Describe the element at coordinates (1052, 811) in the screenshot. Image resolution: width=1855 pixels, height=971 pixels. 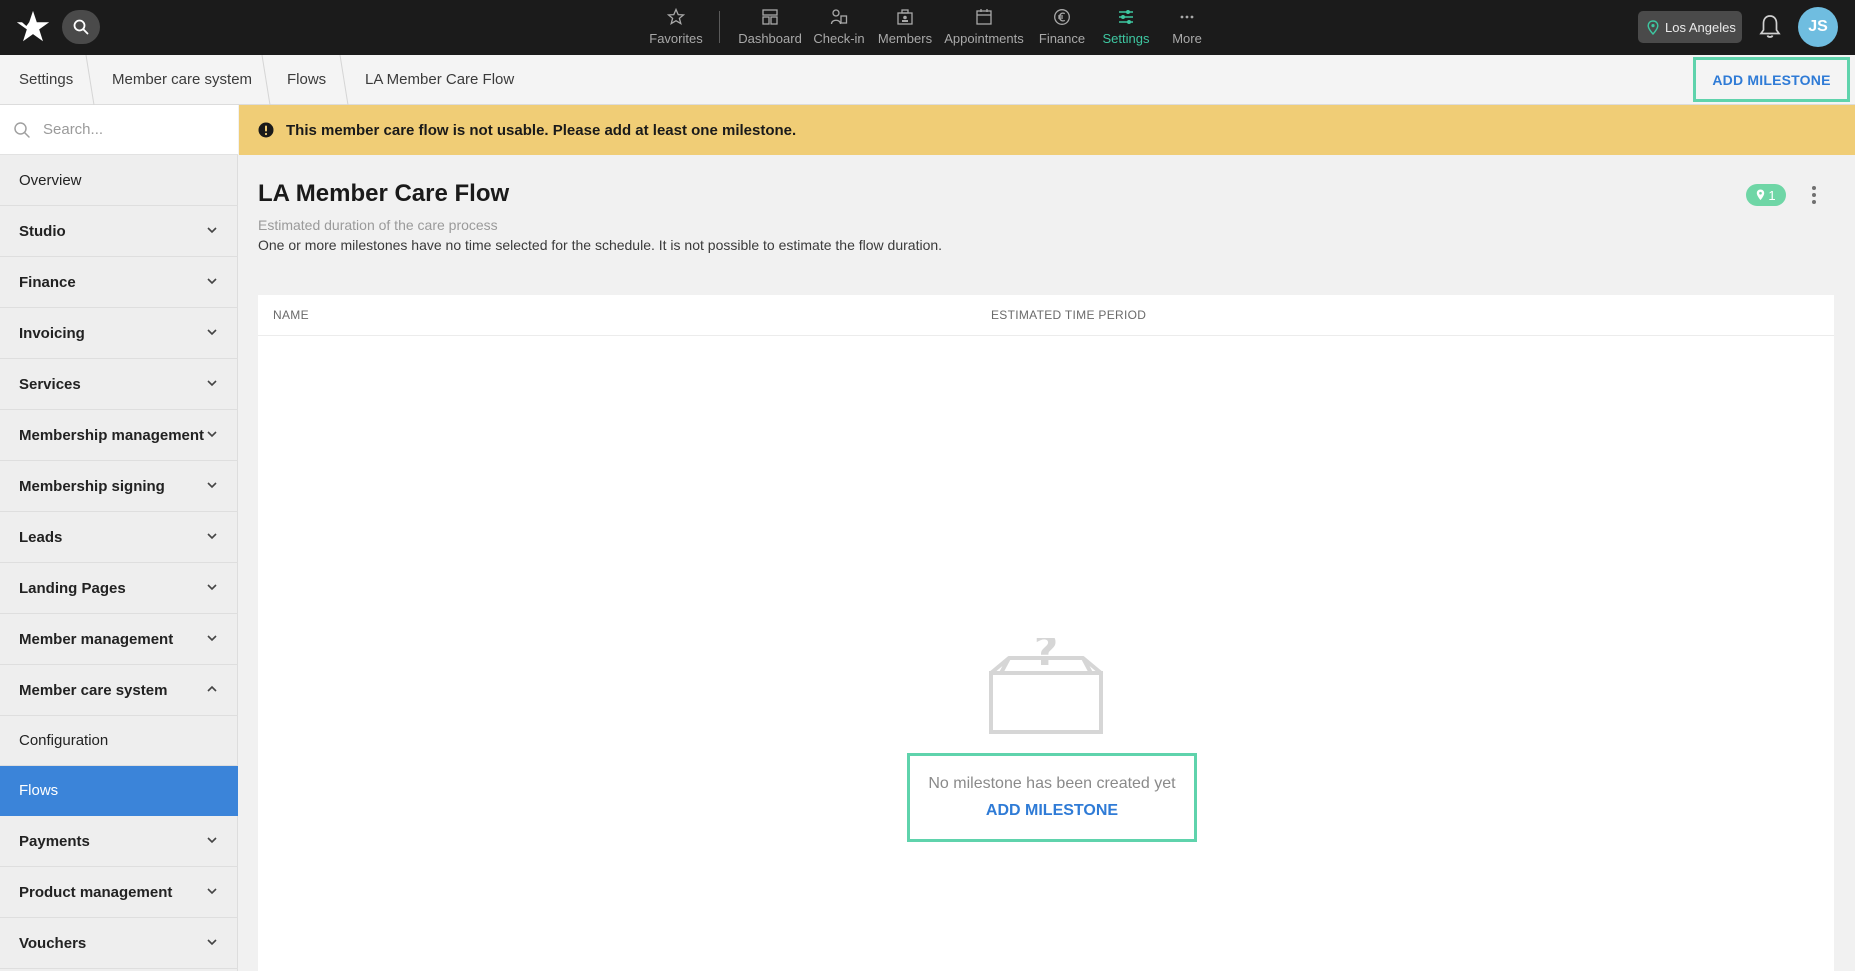
I see `empty-state-add-milestone-link: ADD MILESTONE` at that location.